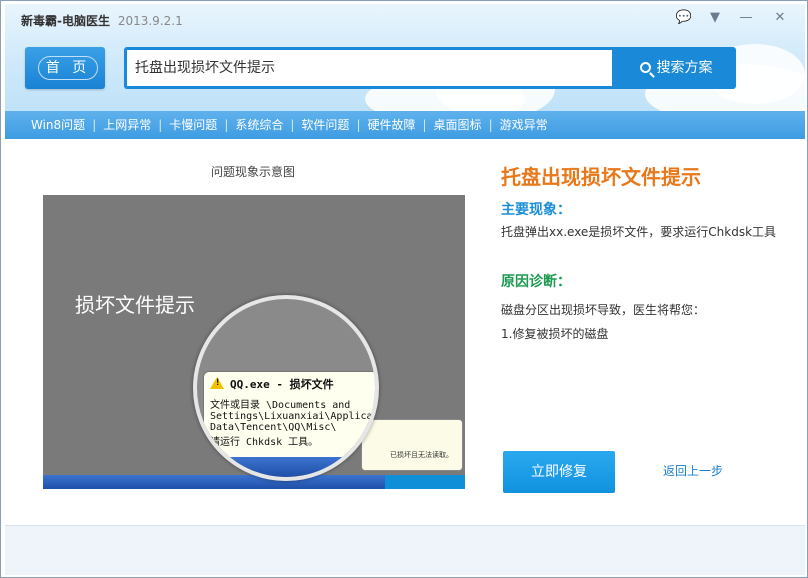 Image resolution: width=808 pixels, height=578 pixels. I want to click on mini-balloon-text: 已损坏且无法读取。, so click(421, 455).